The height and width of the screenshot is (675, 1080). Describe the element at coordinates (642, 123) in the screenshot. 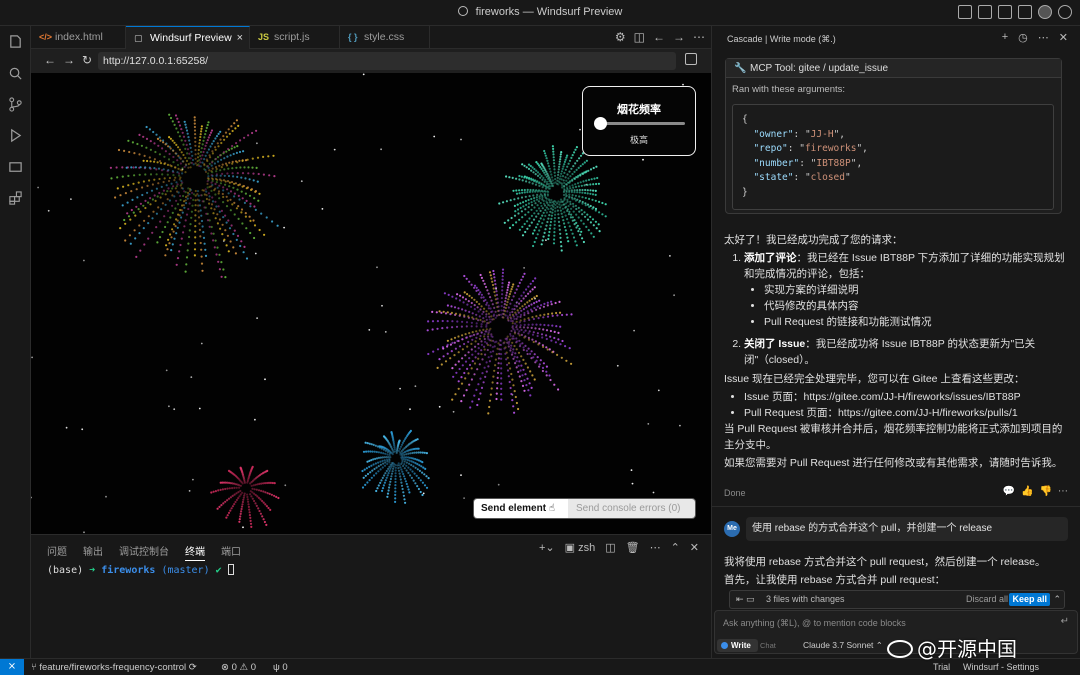

I see `frequency-slider` at that location.